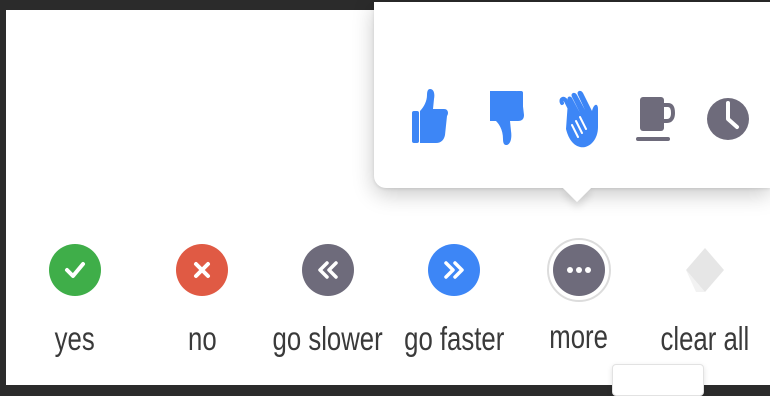 Image resolution: width=770 pixels, height=396 pixels. Describe the element at coordinates (454, 338) in the screenshot. I see `go-faster-label: go faster` at that location.